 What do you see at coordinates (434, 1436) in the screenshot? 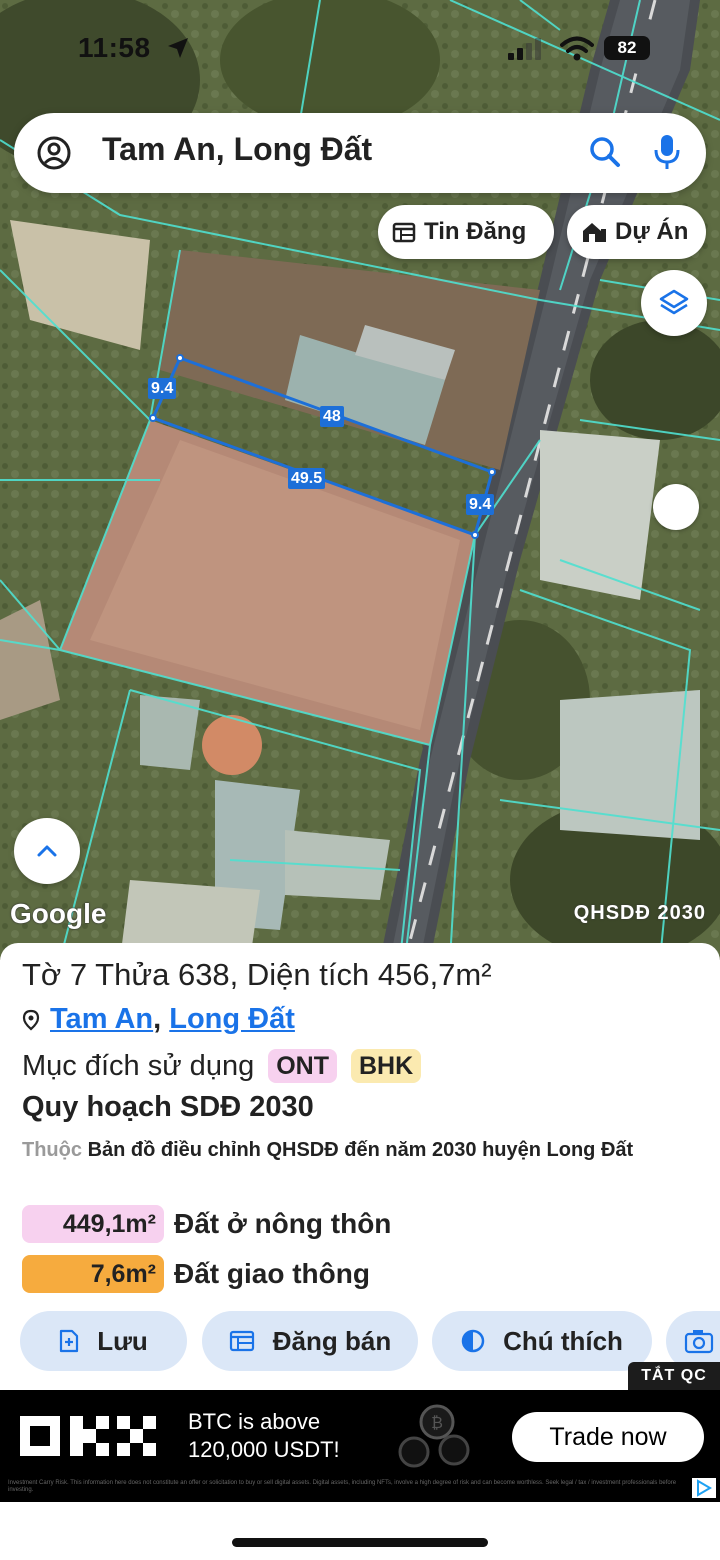
I see `bitcoin-coins-icon: ₿` at bounding box center [434, 1436].